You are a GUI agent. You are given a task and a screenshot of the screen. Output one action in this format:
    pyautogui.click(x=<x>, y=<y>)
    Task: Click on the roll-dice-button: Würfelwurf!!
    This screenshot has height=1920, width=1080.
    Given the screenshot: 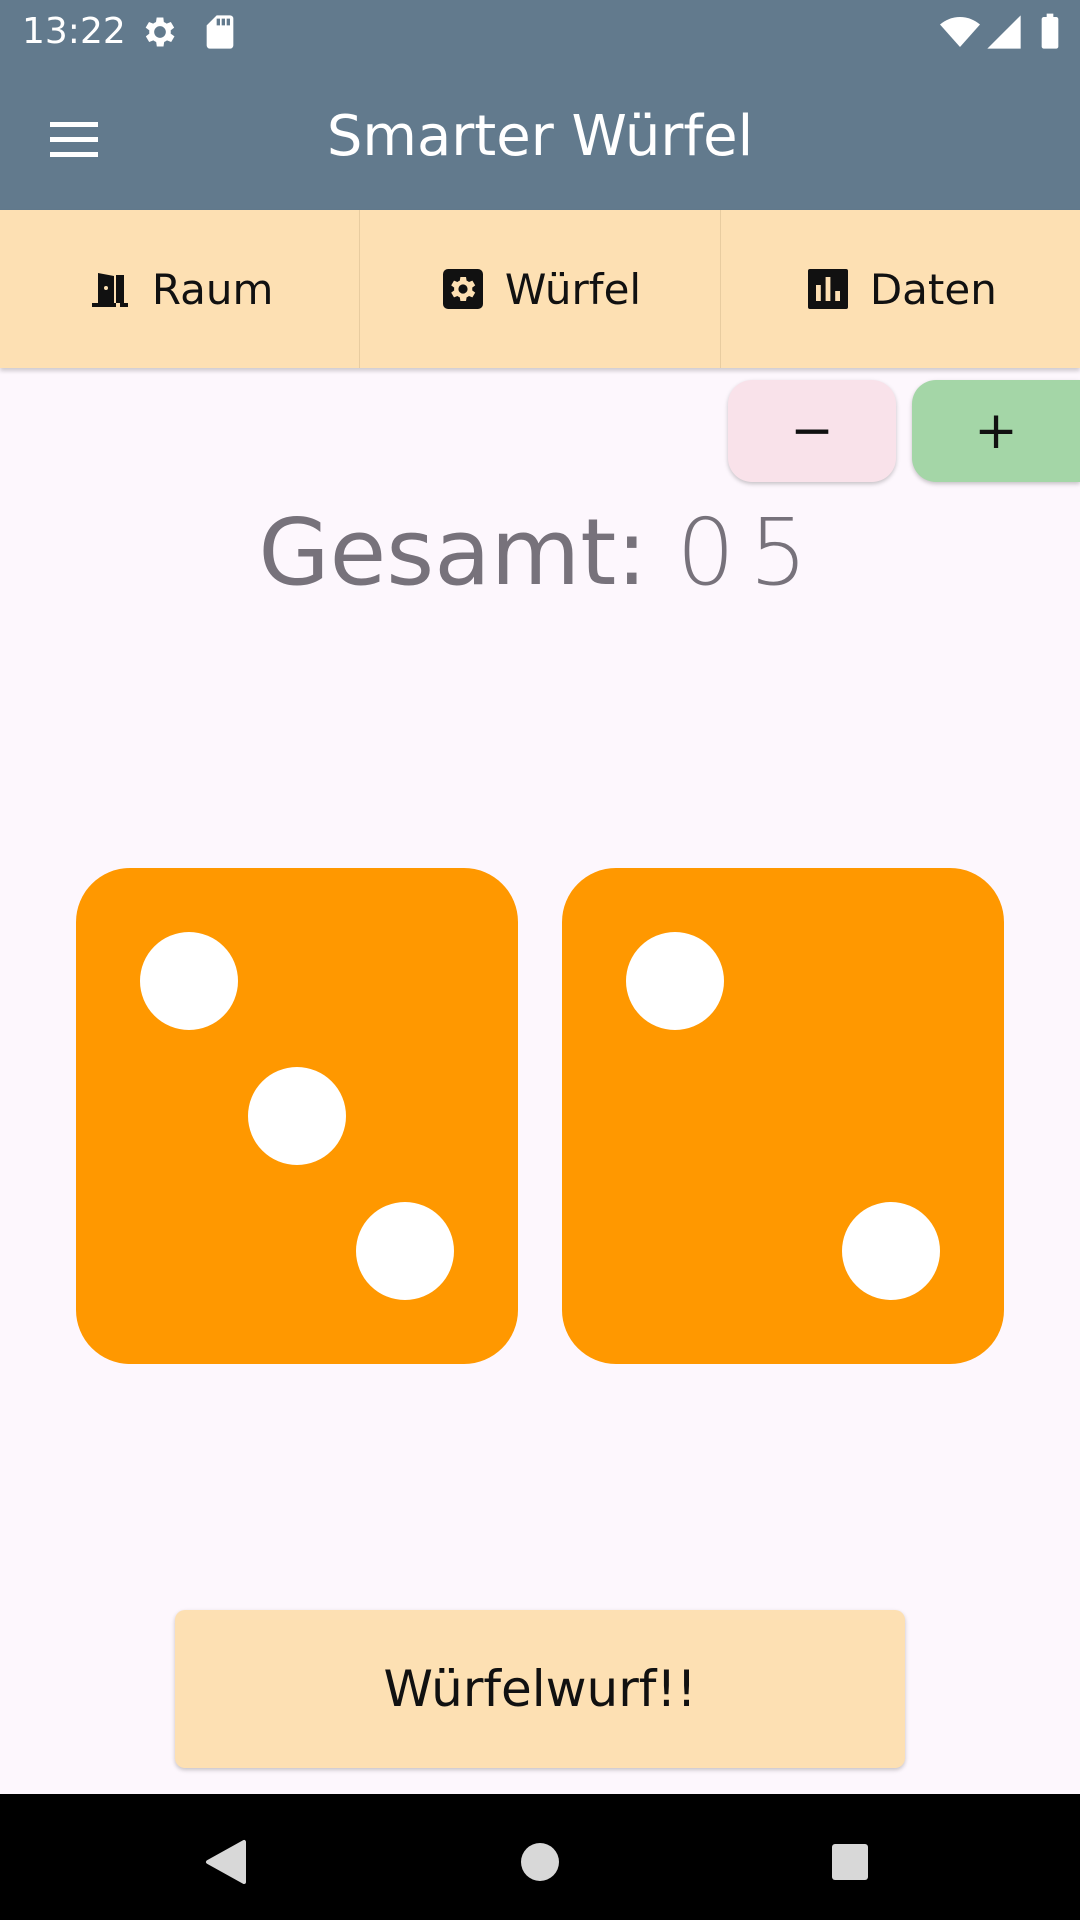 What is the action you would take?
    pyautogui.click(x=540, y=1689)
    